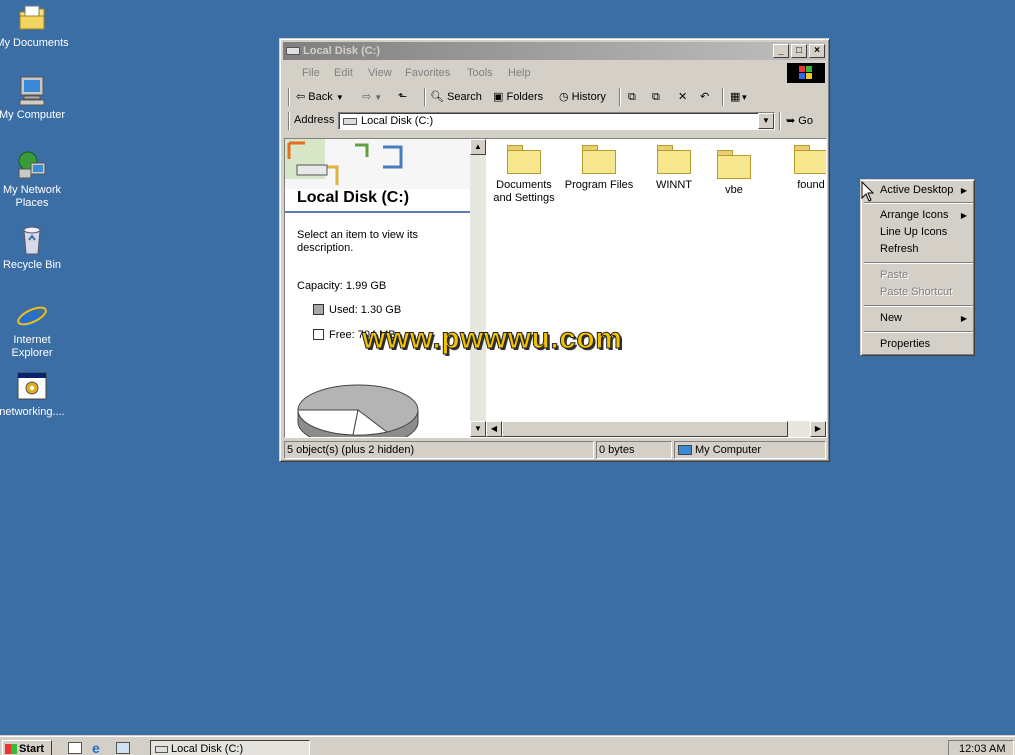 The image size is (1015, 755). I want to click on pane-description-line: Select an item to view its, so click(358, 235).